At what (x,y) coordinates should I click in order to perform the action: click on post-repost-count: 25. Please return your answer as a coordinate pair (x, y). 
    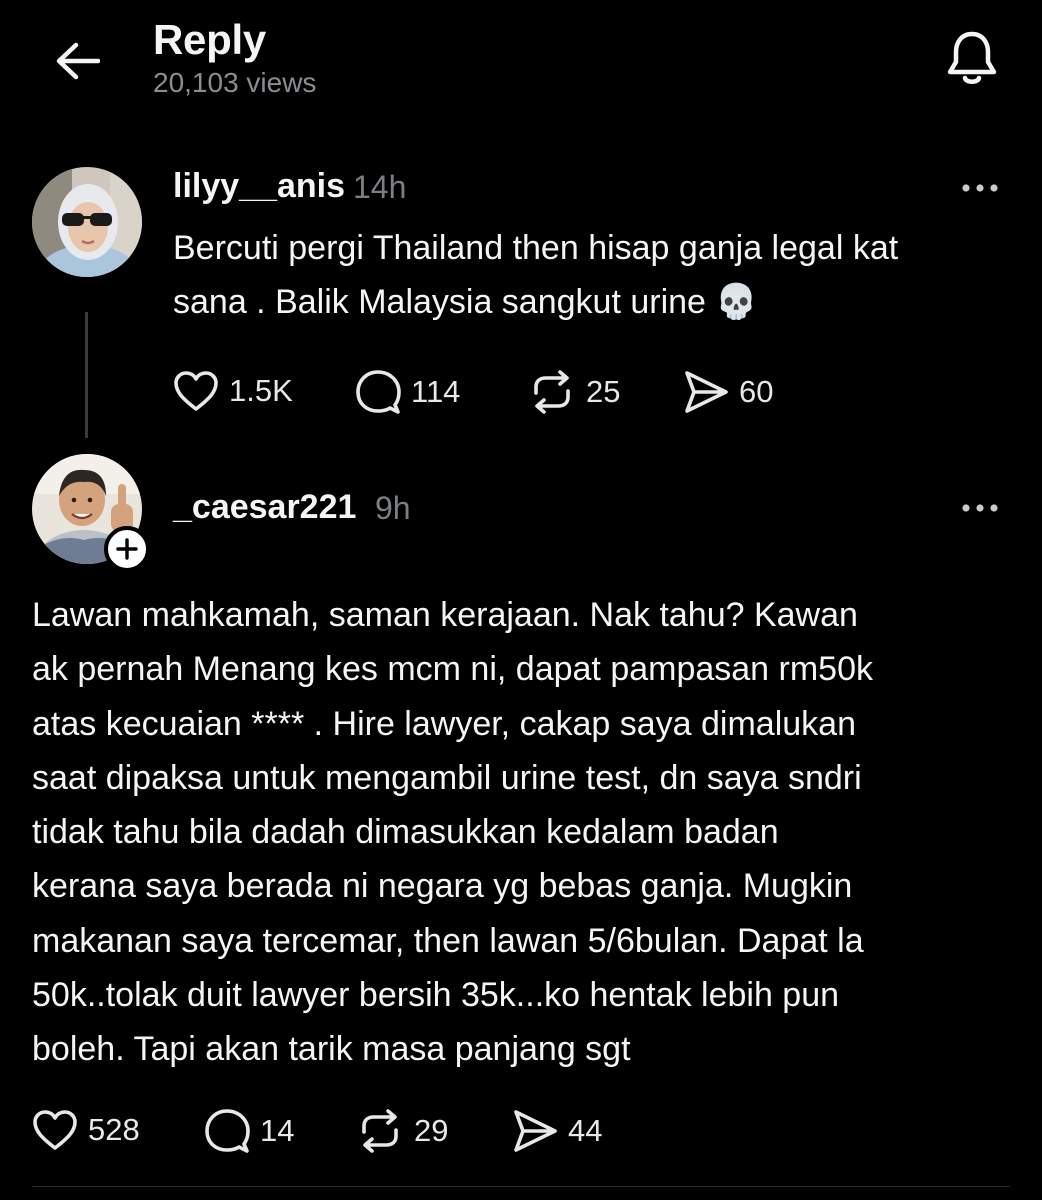
    Looking at the image, I should click on (603, 391).